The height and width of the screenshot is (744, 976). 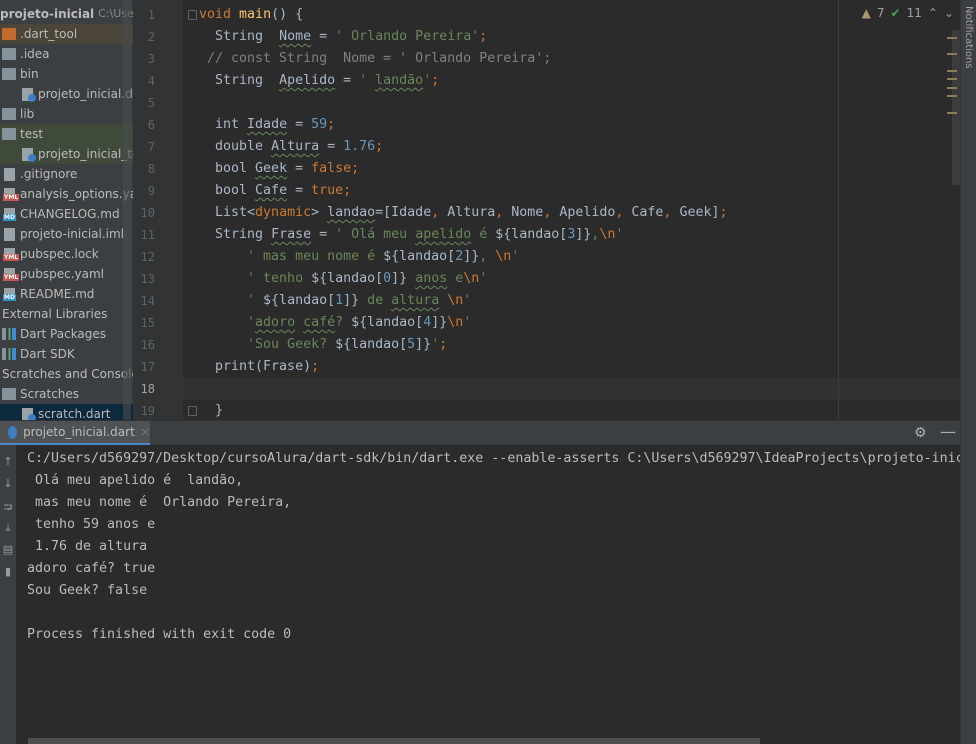 I want to click on code-token: ${landao[, so click(x=531, y=234).